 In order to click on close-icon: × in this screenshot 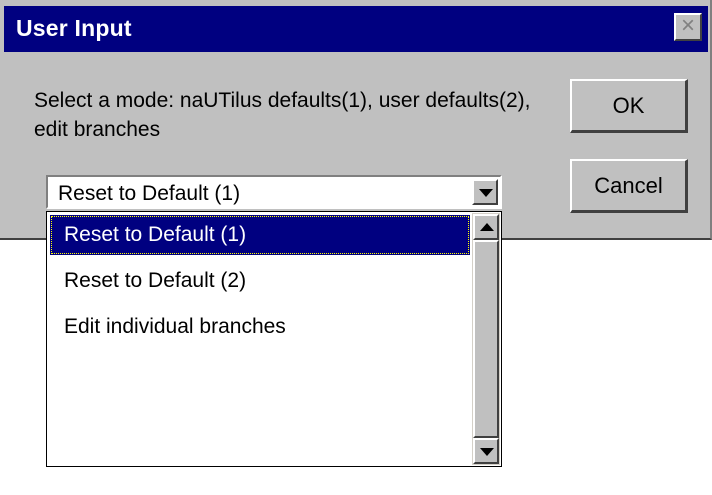, I will do `click(687, 25)`.